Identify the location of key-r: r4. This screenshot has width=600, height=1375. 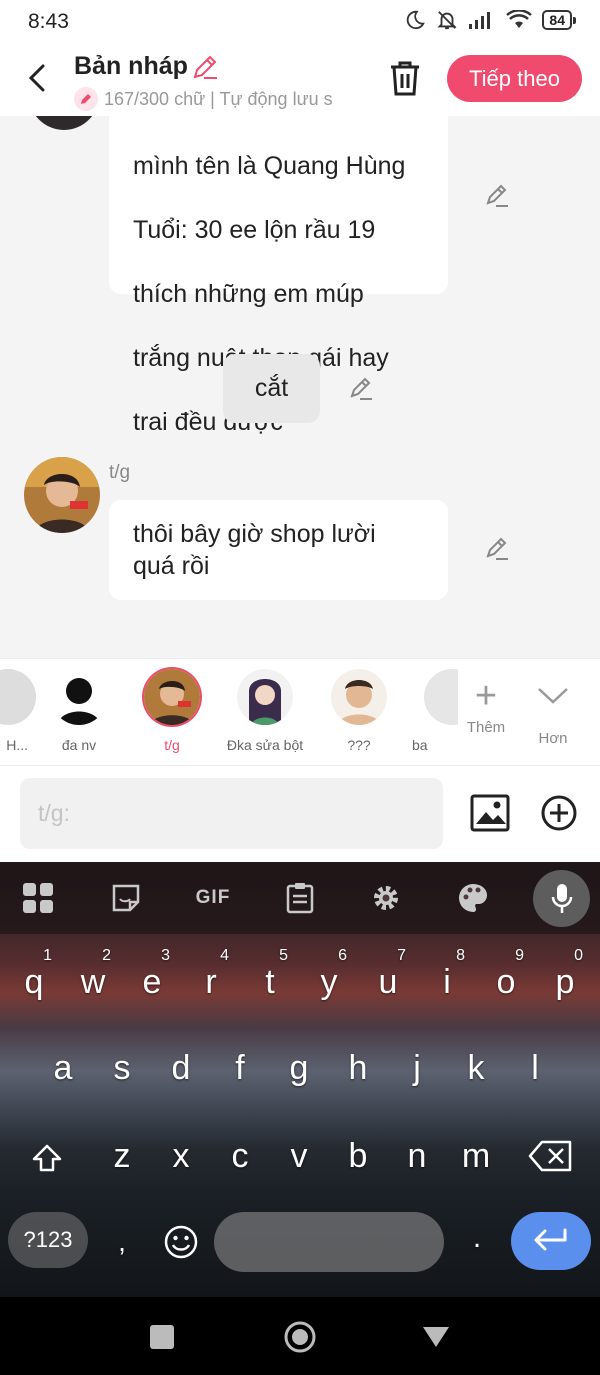
(211, 982).